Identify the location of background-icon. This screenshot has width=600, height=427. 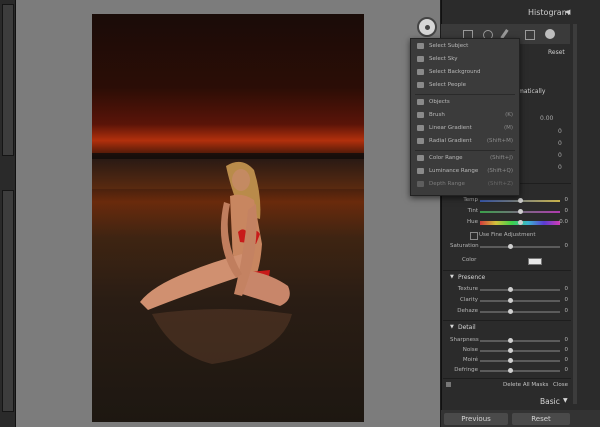
(420, 72).